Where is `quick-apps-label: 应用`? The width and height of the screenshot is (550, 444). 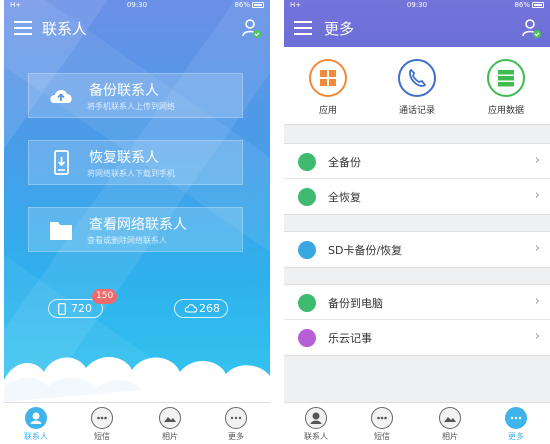
quick-apps-label: 应用 is located at coordinates (327, 111).